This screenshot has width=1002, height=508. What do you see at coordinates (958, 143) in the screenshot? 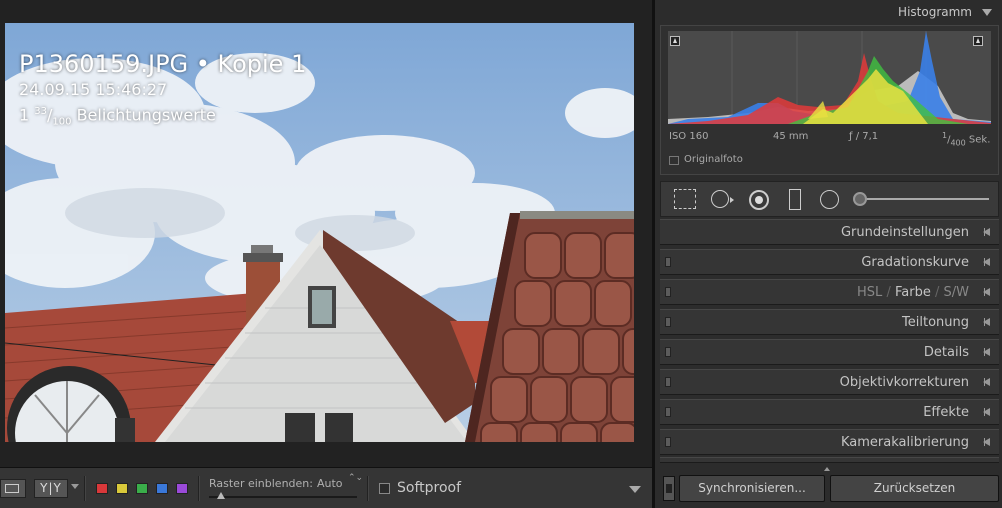
I see `shutter-denominator: 400` at bounding box center [958, 143].